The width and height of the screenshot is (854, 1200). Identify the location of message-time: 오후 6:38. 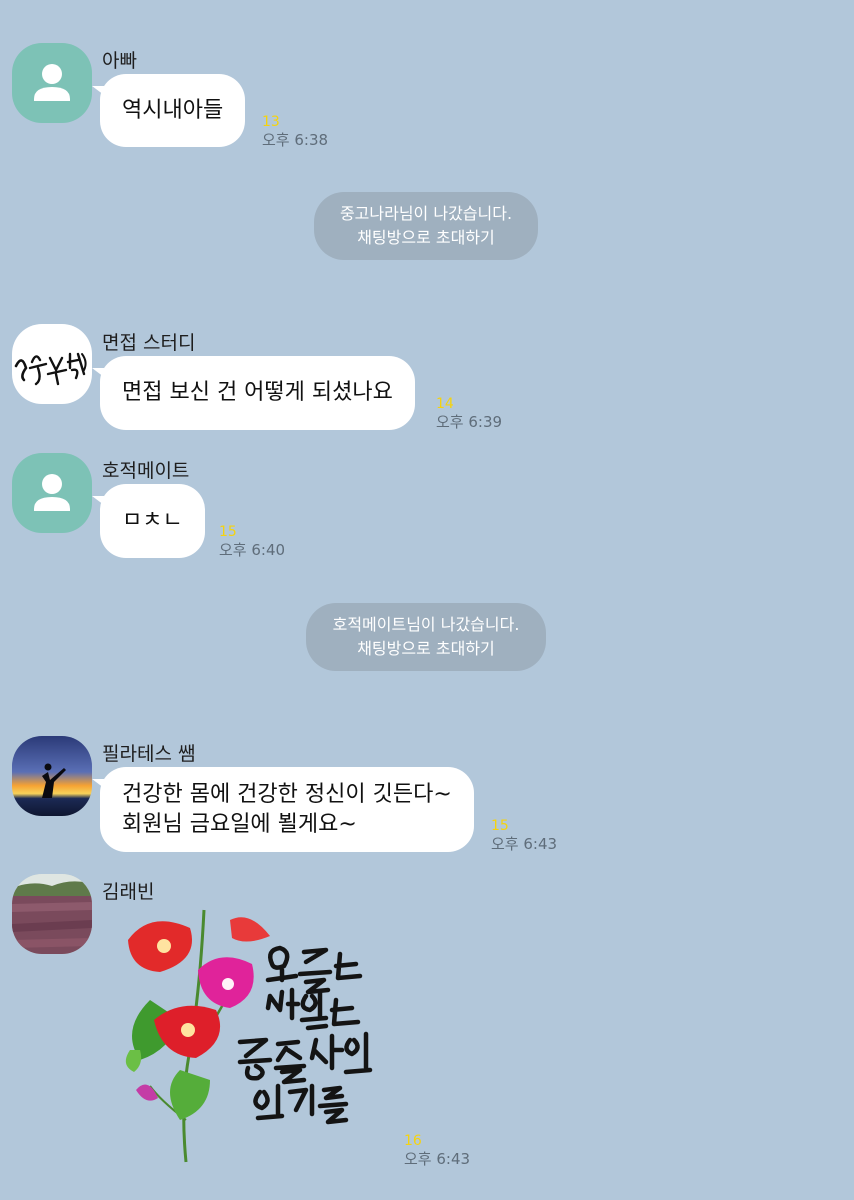
(295, 140).